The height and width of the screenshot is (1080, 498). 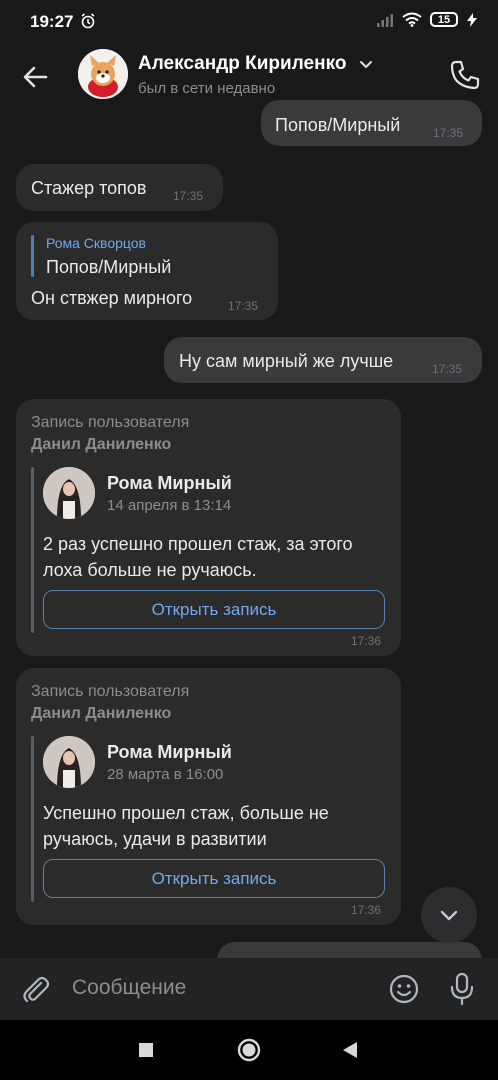 What do you see at coordinates (249, 22) in the screenshot?
I see `status-bar: 19:27 15` at bounding box center [249, 22].